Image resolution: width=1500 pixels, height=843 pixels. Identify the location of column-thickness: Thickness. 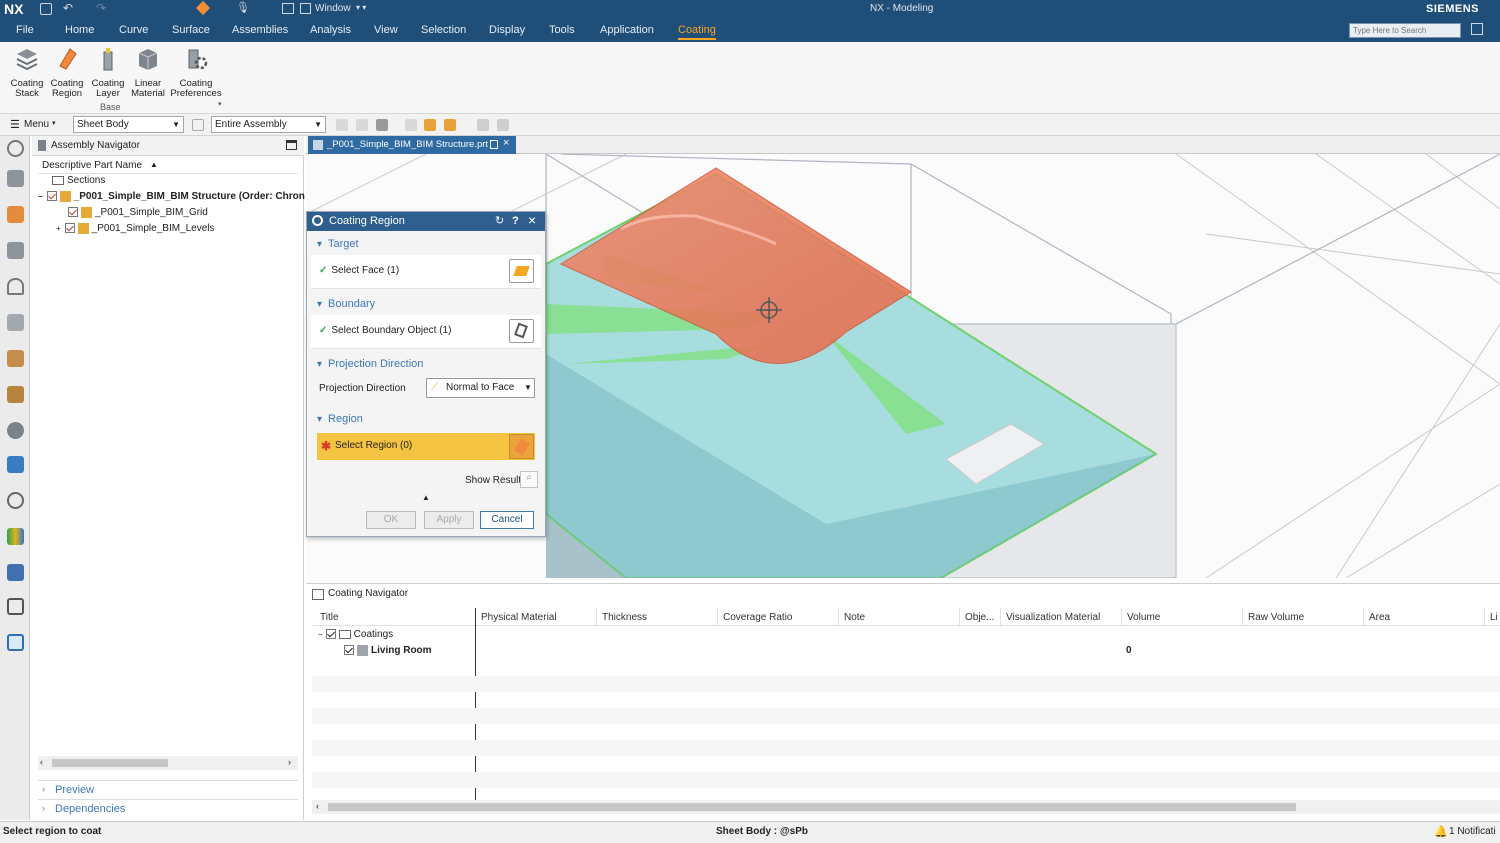
(624, 617).